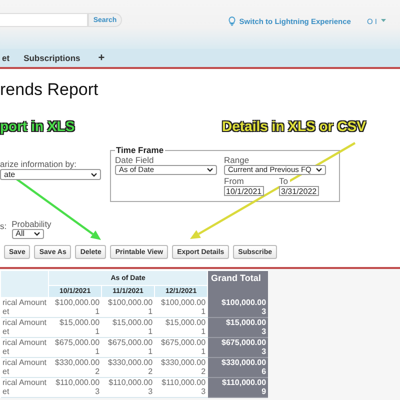 This screenshot has height=400, width=400. What do you see at coordinates (38, 127) in the screenshot?
I see `annotation-text: port in XLS` at bounding box center [38, 127].